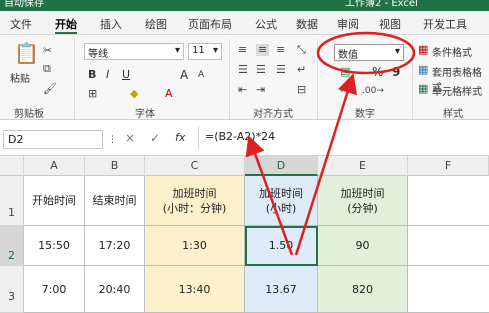 Image resolution: width=489 pixels, height=313 pixels. What do you see at coordinates (21, 24) in the screenshot?
I see `tab-file: 文件` at bounding box center [21, 24].